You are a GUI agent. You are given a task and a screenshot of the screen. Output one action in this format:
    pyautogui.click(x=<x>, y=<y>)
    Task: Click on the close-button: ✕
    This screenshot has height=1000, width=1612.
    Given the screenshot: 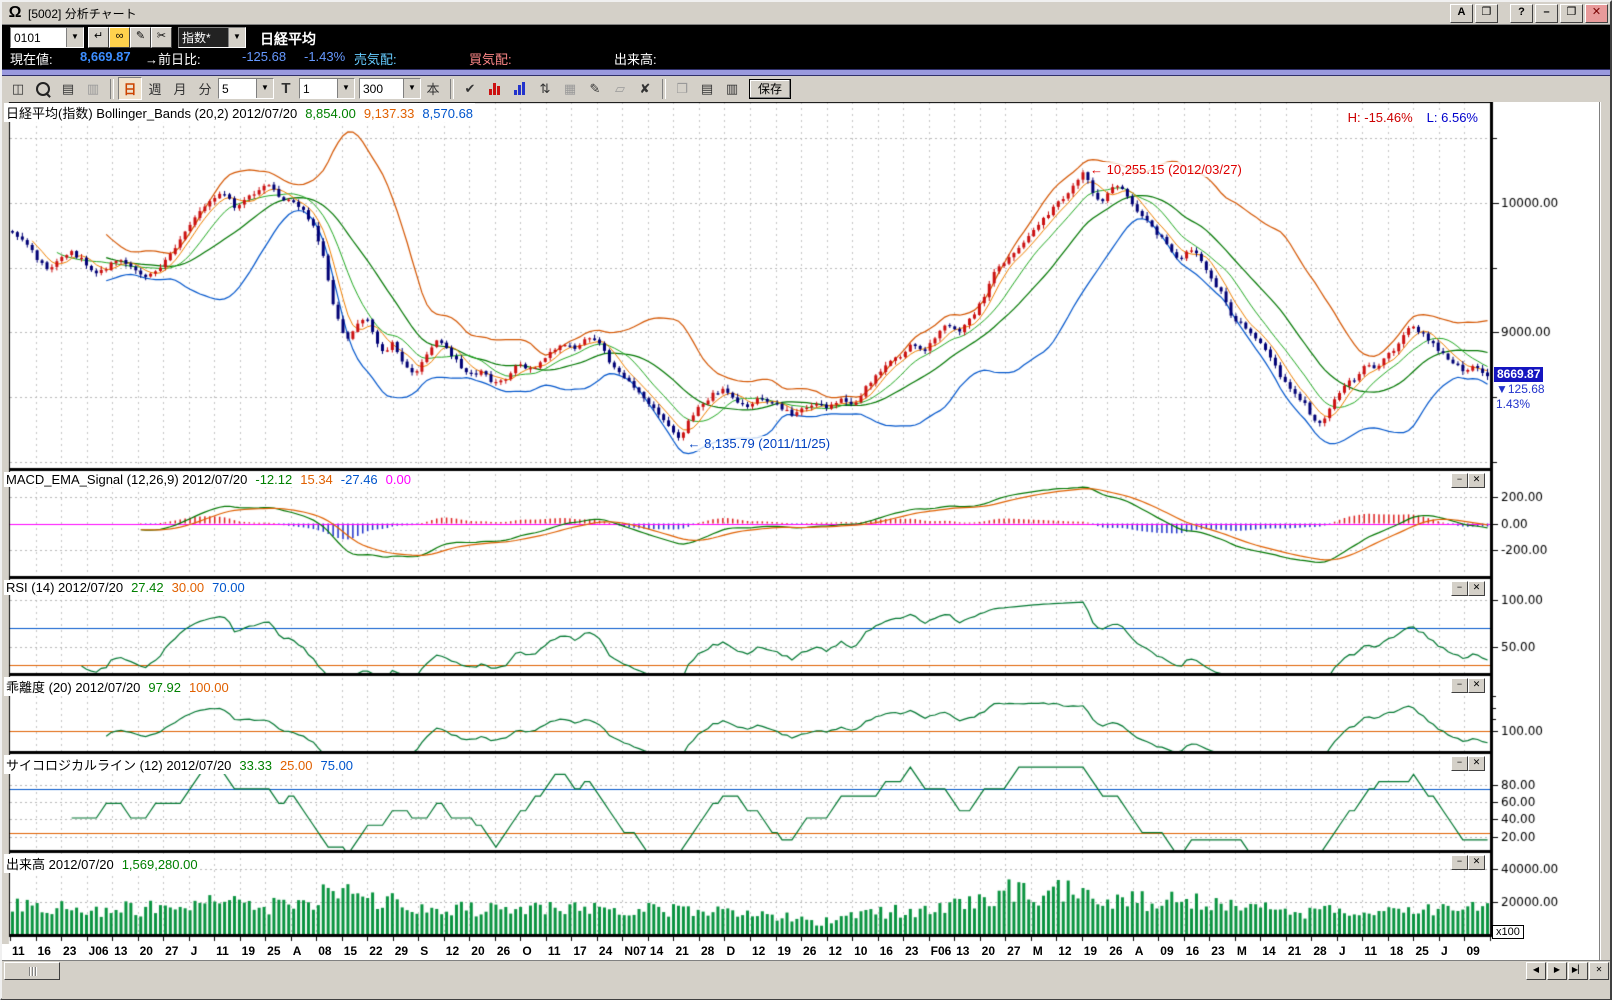 What is the action you would take?
    pyautogui.click(x=1596, y=13)
    